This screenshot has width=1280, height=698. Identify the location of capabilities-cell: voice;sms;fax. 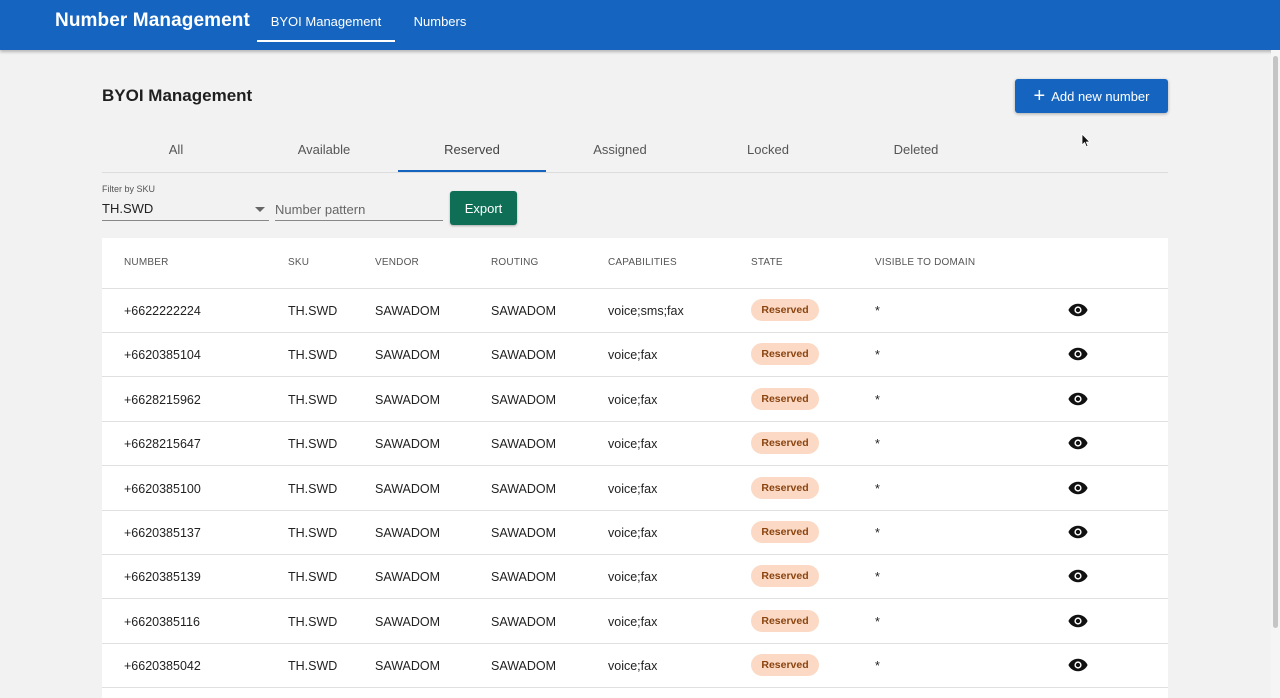
(646, 311).